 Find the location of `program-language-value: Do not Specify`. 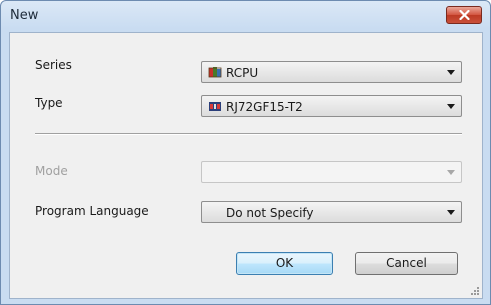

program-language-value: Do not Specify is located at coordinates (270, 213).